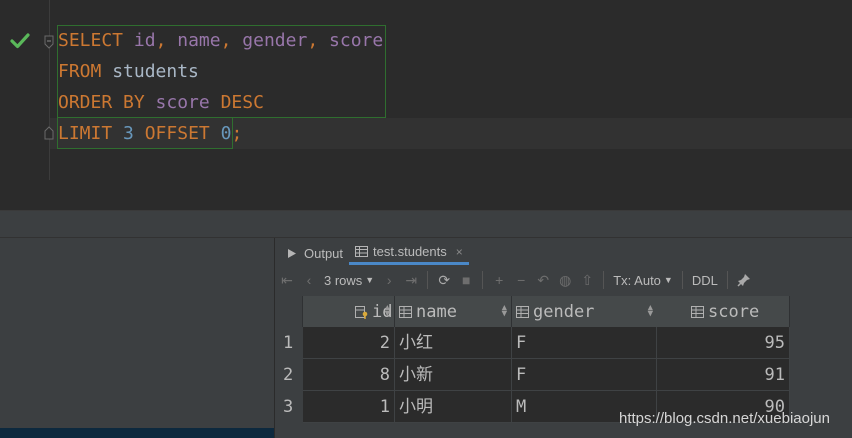 This screenshot has height=438, width=852. What do you see at coordinates (426, 195) in the screenshot?
I see `editor-bottom-area` at bounding box center [426, 195].